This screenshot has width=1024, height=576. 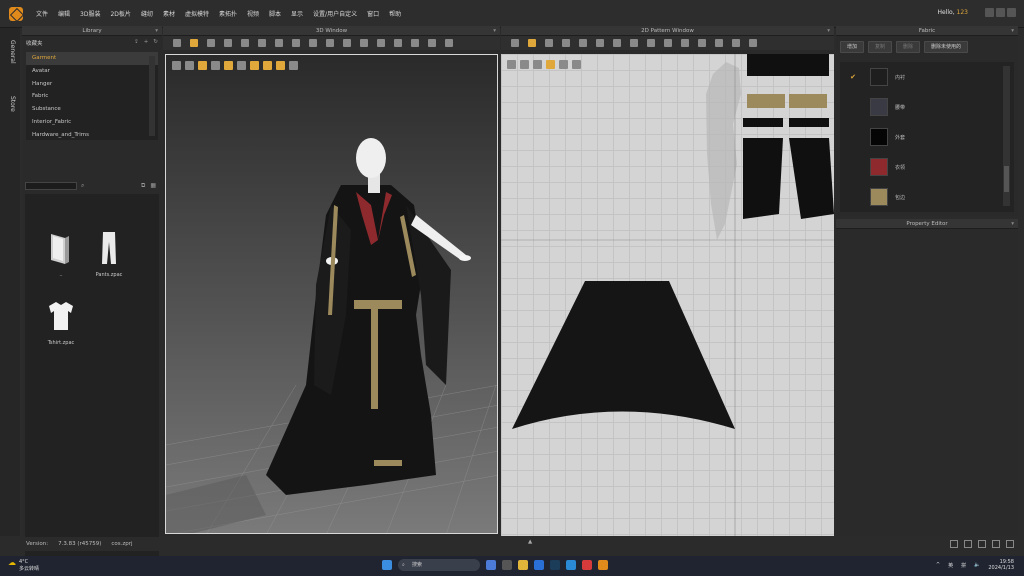 What do you see at coordinates (523, 565) in the screenshot?
I see `file-explorer-icon` at bounding box center [523, 565].